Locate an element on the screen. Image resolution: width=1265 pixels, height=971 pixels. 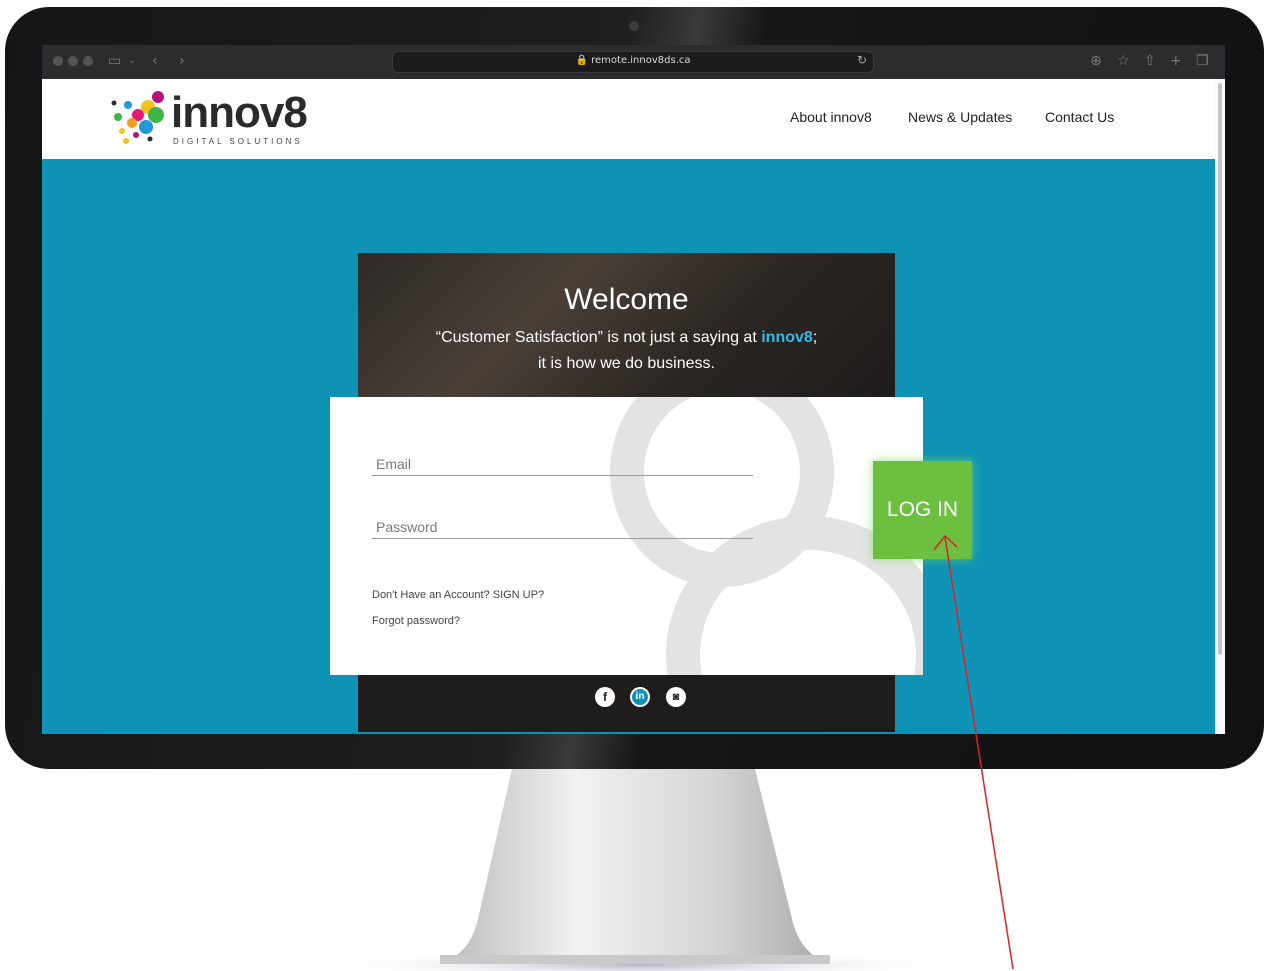
logo-dots-icon is located at coordinates (137, 117).